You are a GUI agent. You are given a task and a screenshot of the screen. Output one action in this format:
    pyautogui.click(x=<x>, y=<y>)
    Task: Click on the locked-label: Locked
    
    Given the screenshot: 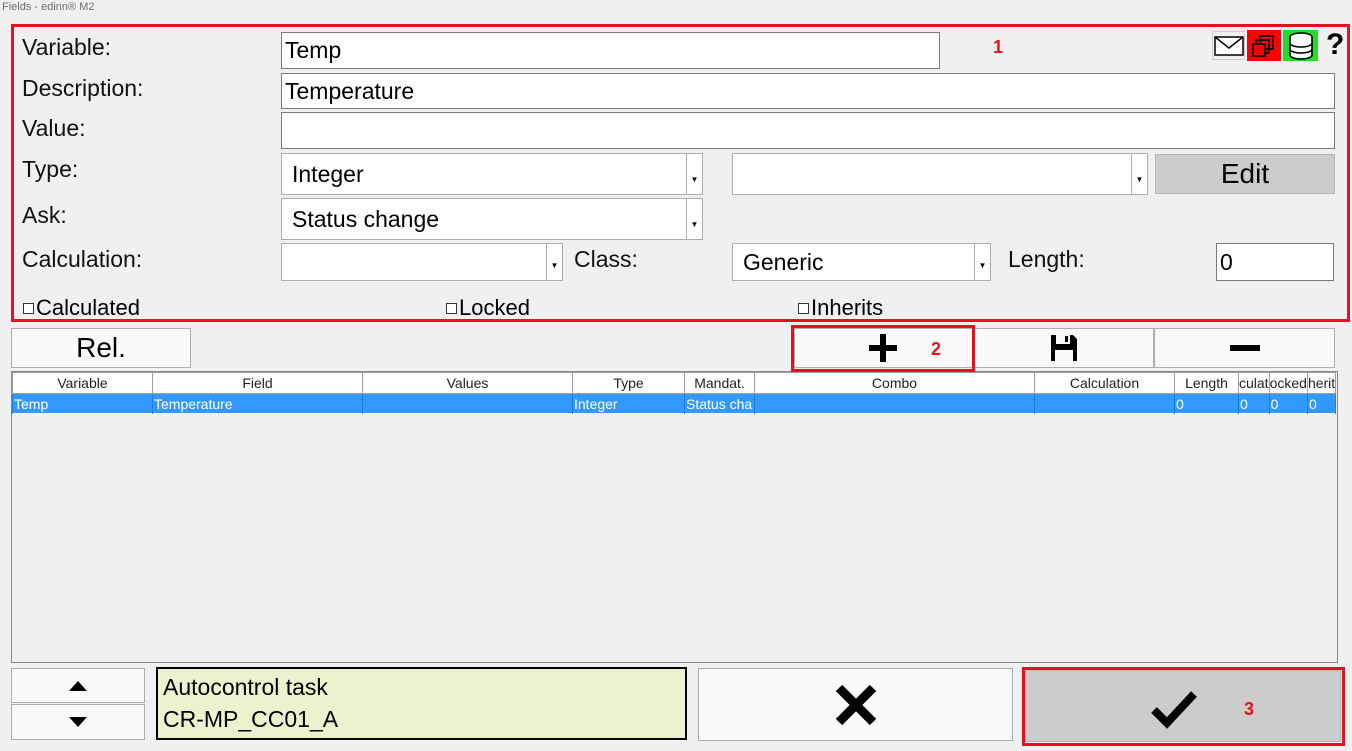 What is the action you would take?
    pyautogui.click(x=494, y=307)
    